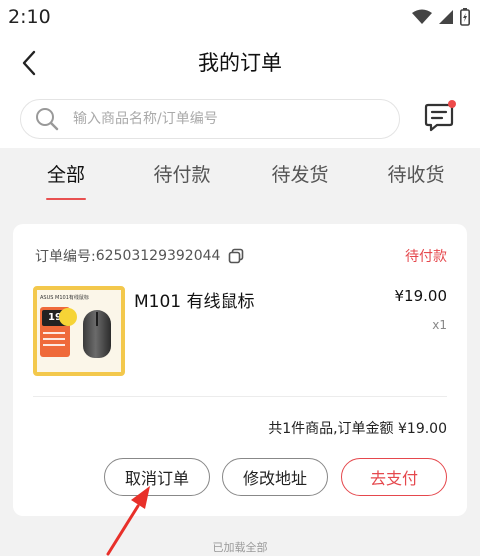  What do you see at coordinates (47, 119) in the screenshot?
I see `search-icon` at bounding box center [47, 119].